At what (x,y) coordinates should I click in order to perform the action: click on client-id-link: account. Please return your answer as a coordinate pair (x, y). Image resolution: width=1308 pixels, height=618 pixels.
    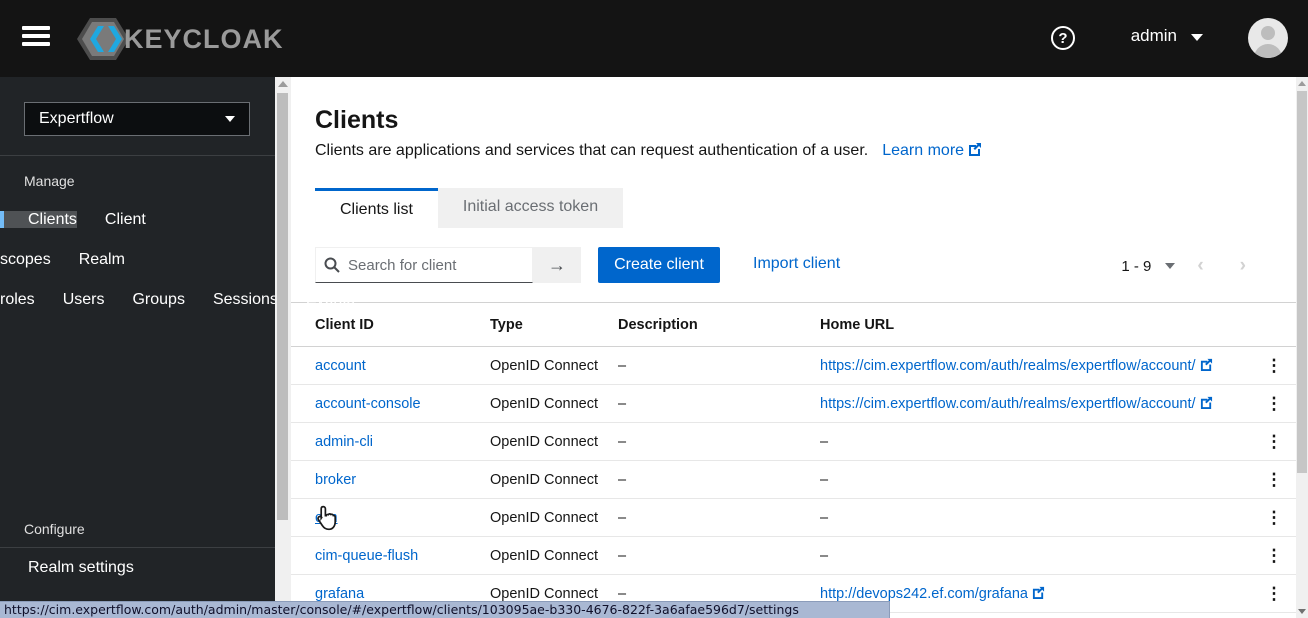
    Looking at the image, I should click on (340, 366).